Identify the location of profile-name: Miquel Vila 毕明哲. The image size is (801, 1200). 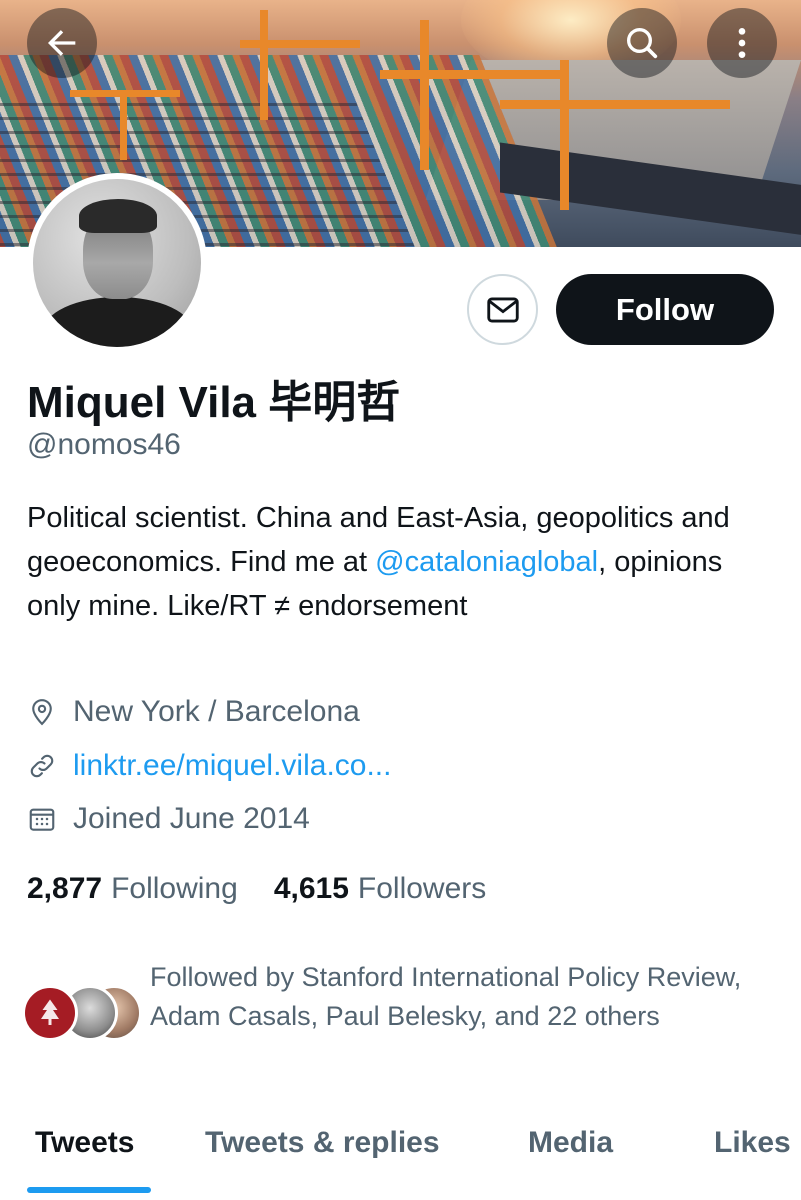
(214, 402).